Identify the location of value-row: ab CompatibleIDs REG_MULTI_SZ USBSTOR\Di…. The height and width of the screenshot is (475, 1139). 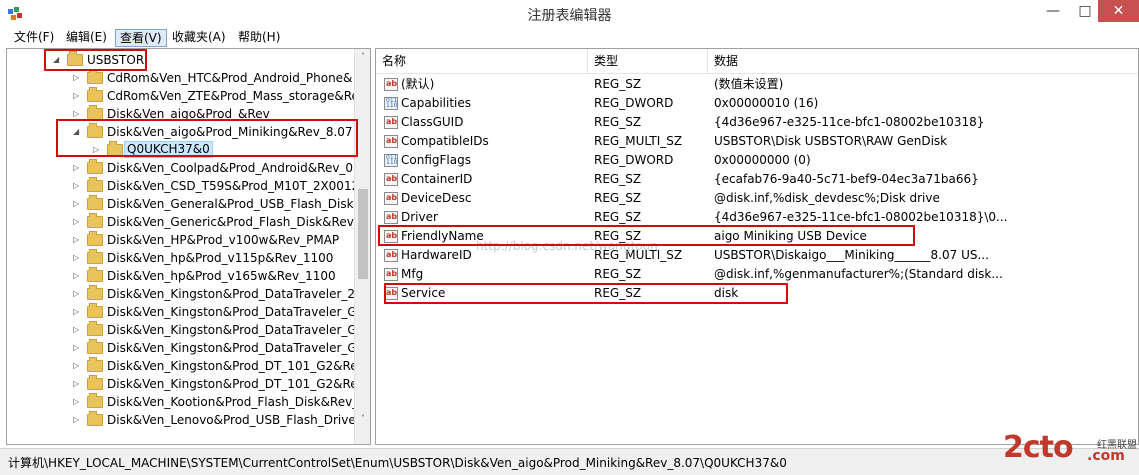
(757, 141).